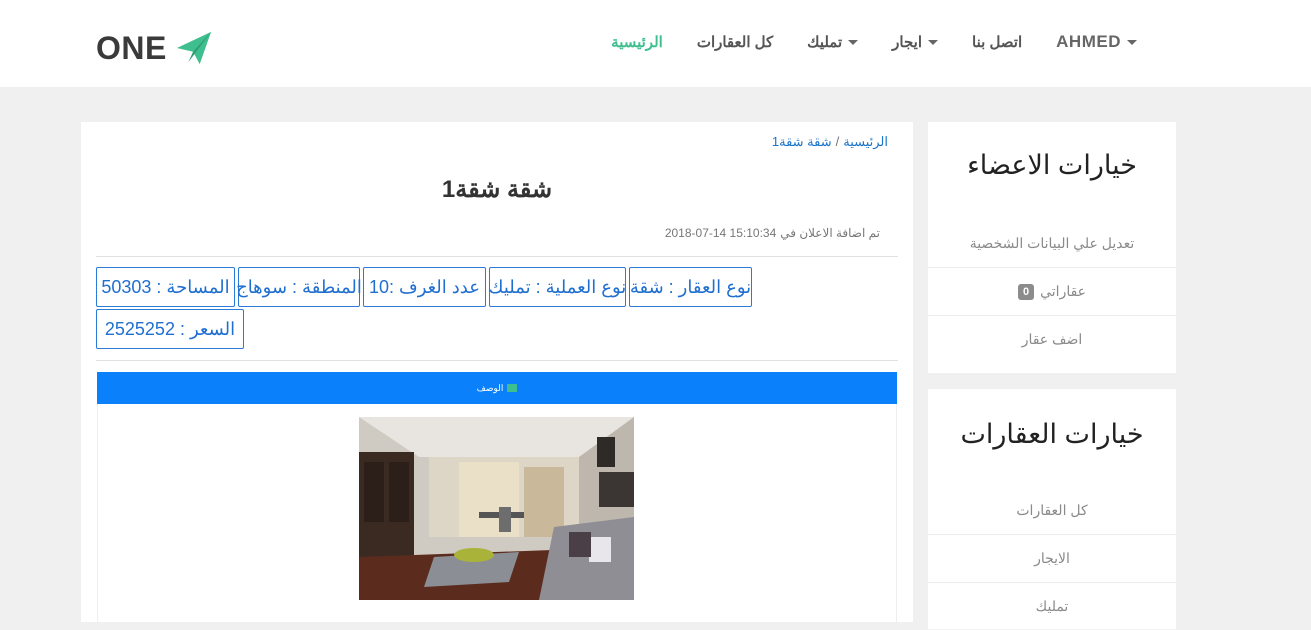 The width and height of the screenshot is (1311, 630). I want to click on sidebar-item-all-properties: كل العقارات, so click(1052, 511).